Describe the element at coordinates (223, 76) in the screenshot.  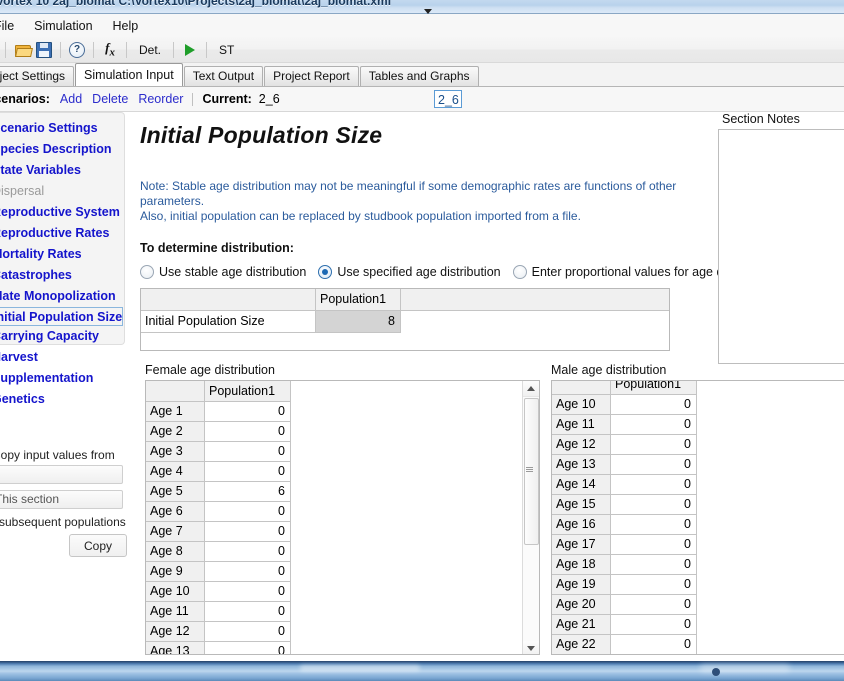
I see `tab-text-output: Text Output` at that location.